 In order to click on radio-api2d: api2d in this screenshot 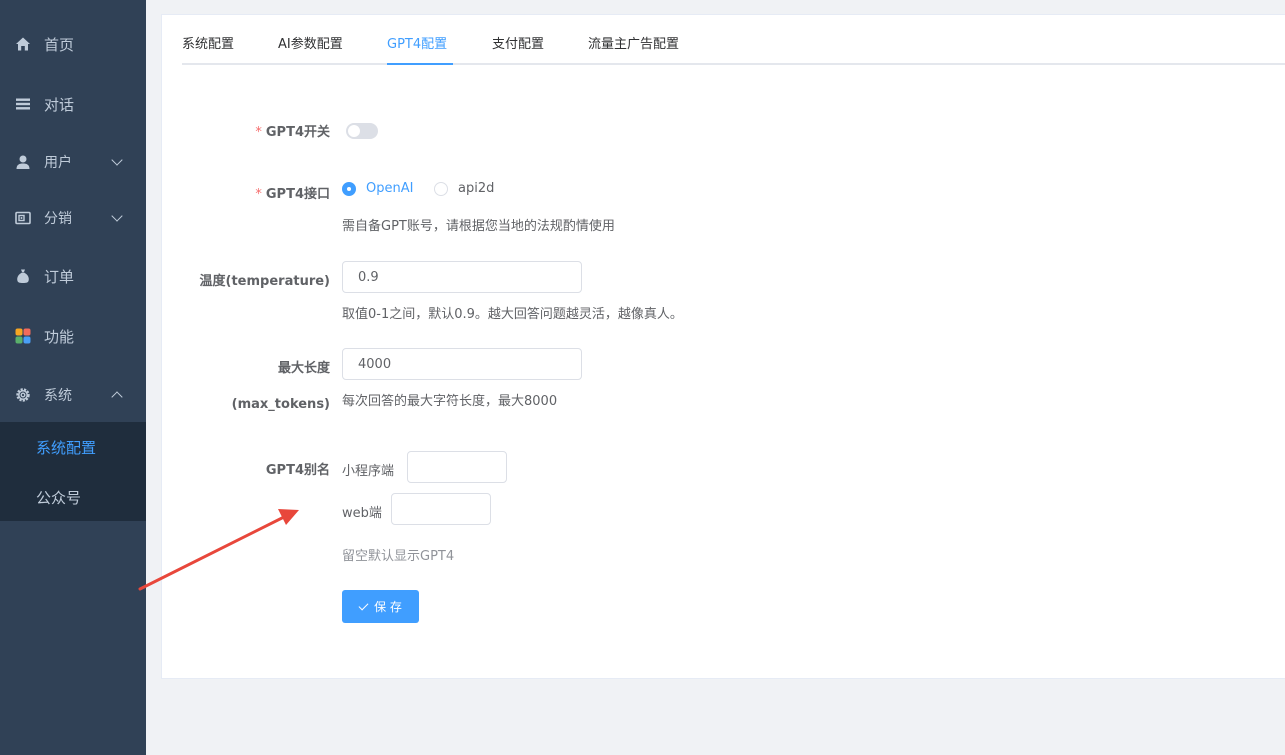, I will do `click(464, 188)`.